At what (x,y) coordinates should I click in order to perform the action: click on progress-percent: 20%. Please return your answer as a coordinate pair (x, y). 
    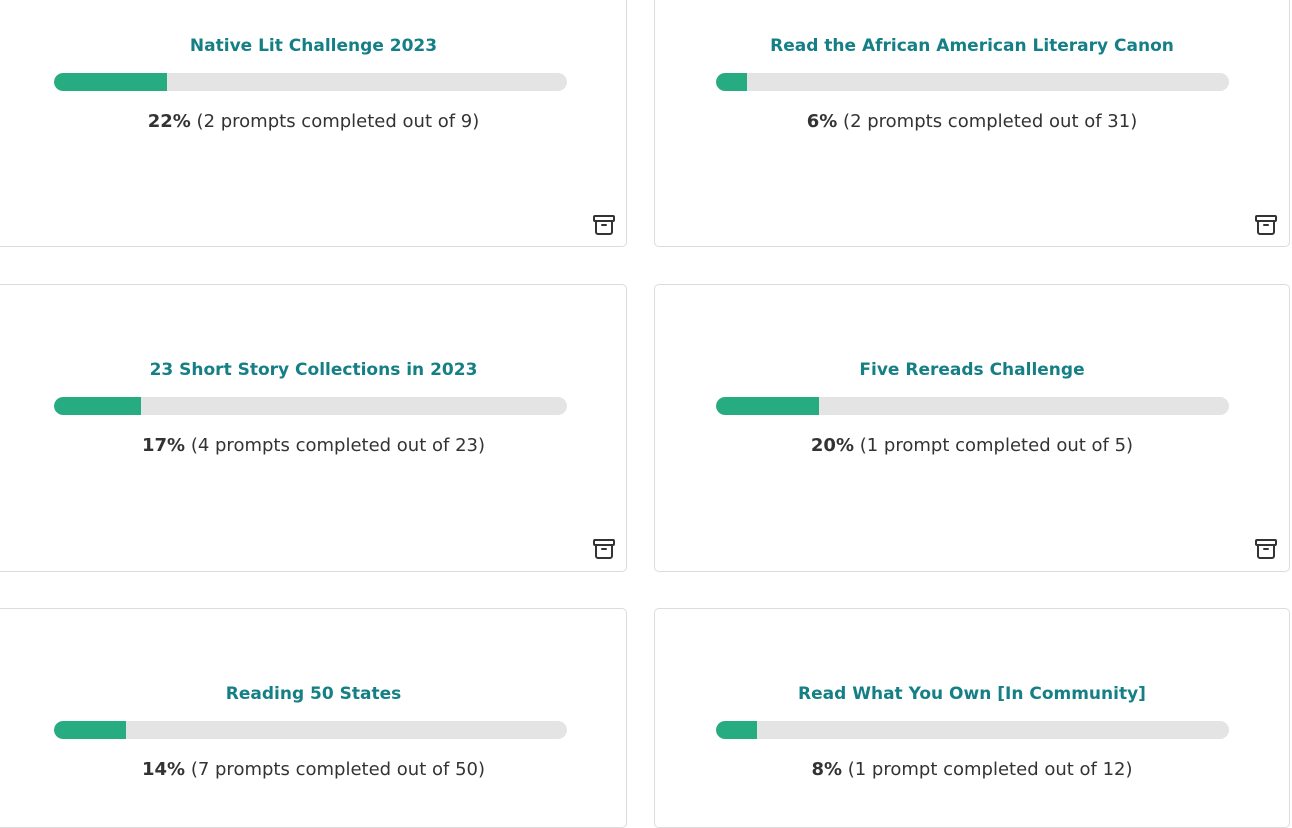
    Looking at the image, I should click on (832, 445).